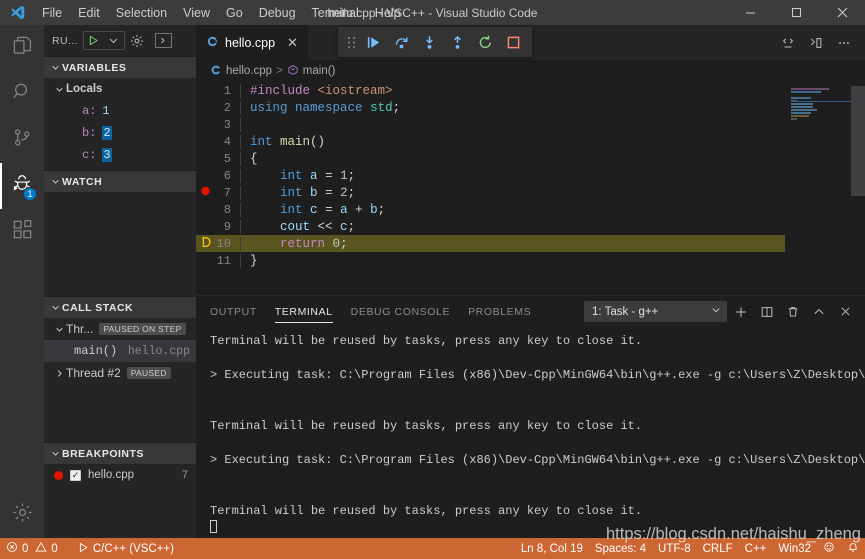 The height and width of the screenshot is (559, 865). Describe the element at coordinates (120, 111) in the screenshot. I see `variable-row-a: a: 1` at that location.